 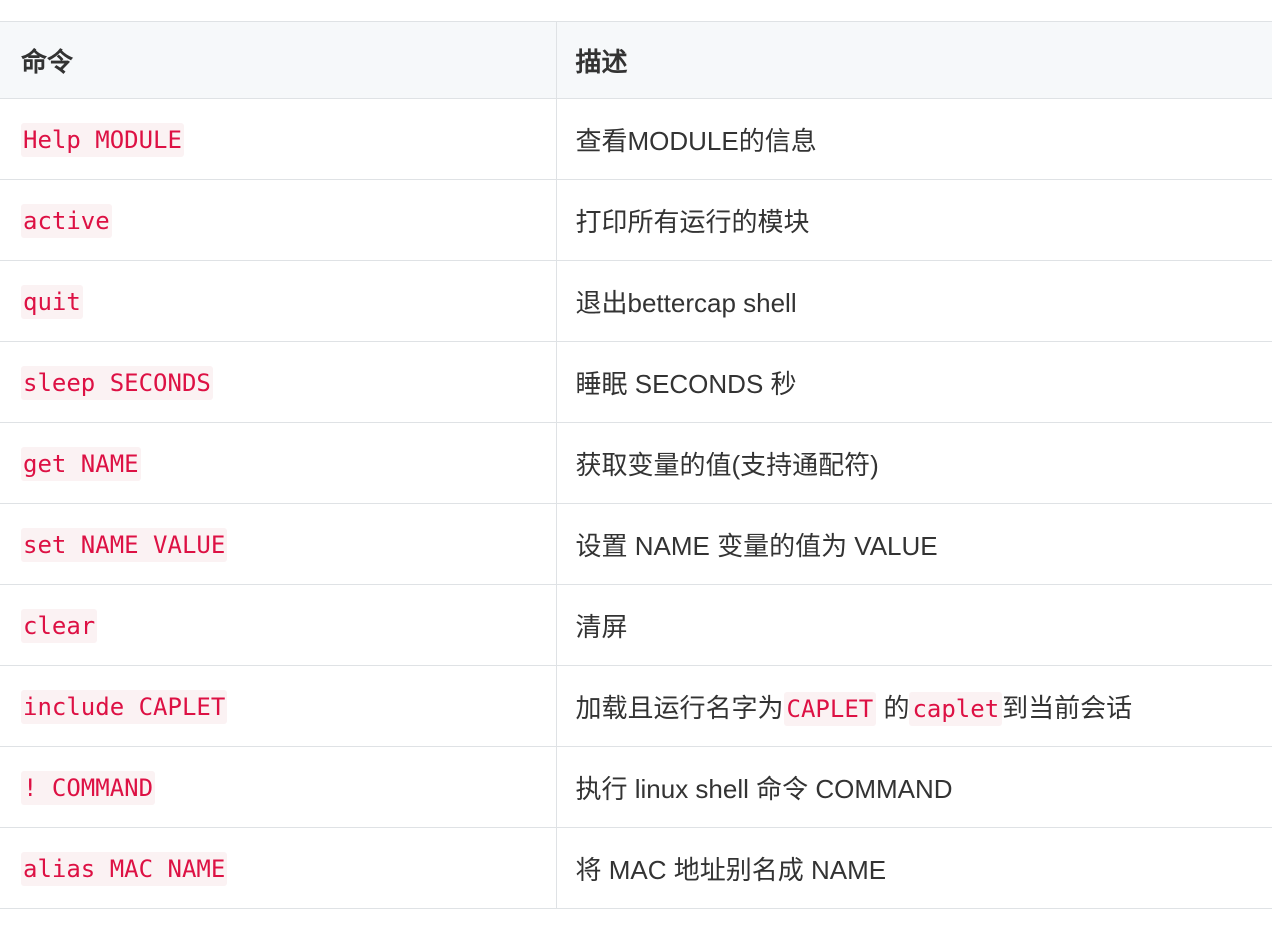 I want to click on command-code: alias MAC NAME, so click(x=124, y=868).